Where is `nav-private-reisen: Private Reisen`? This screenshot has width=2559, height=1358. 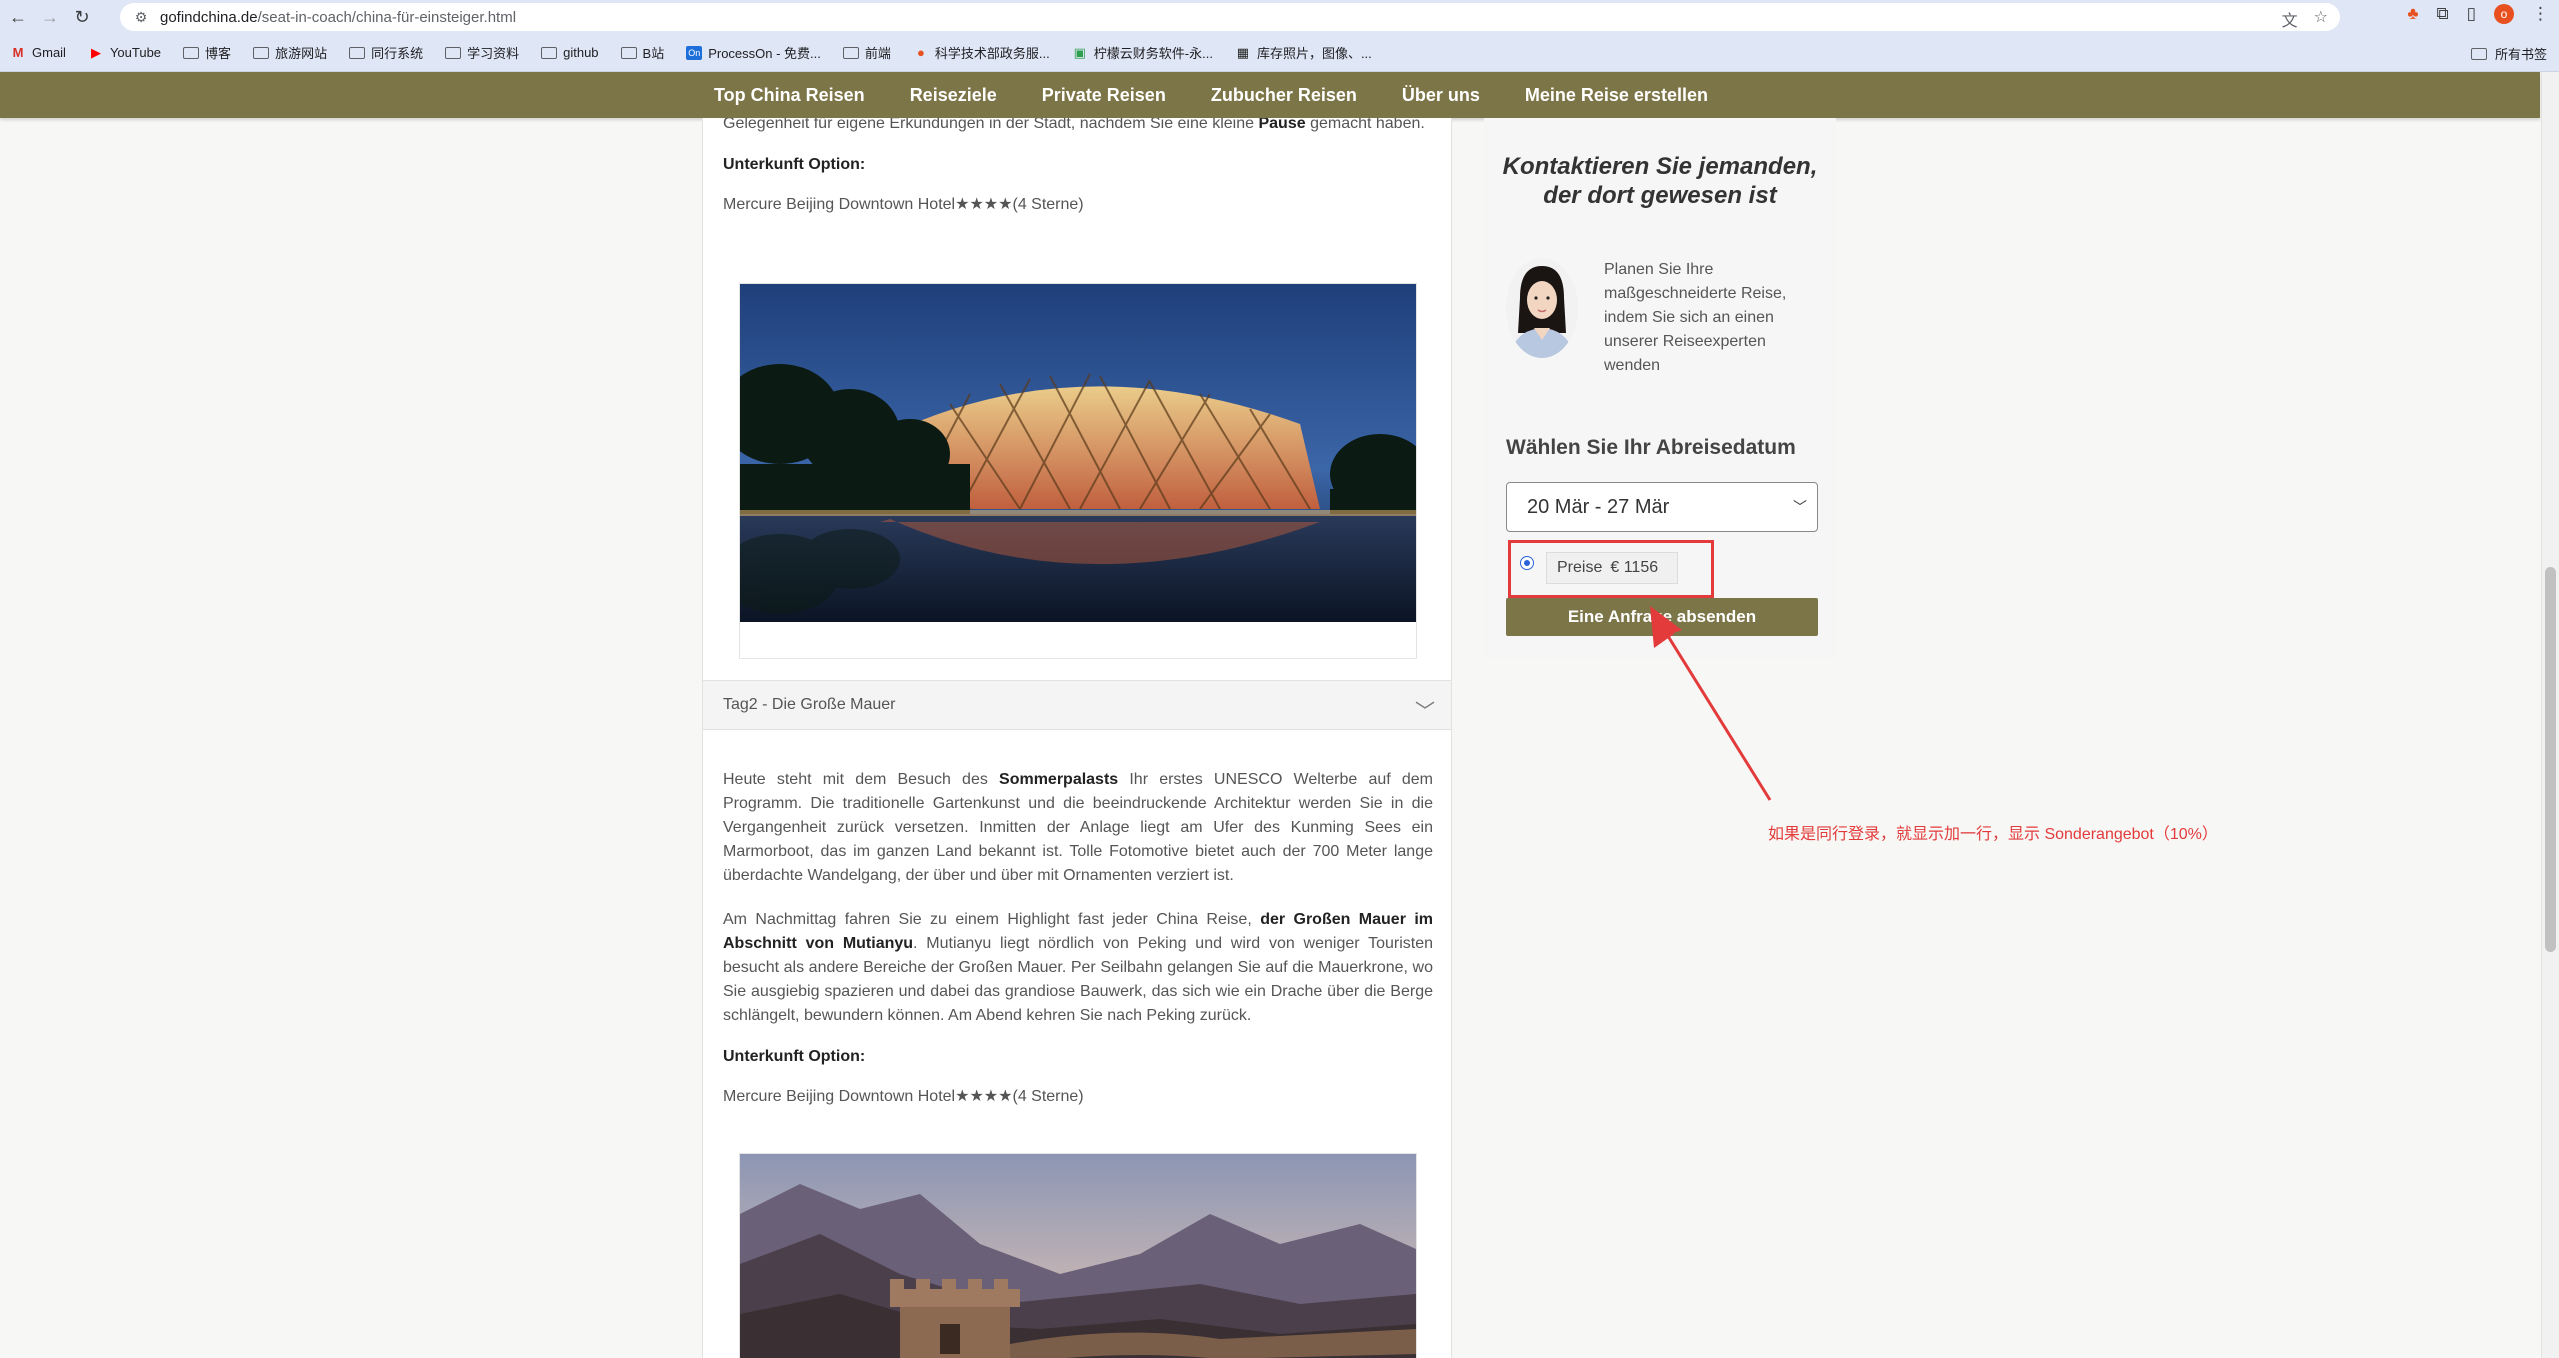
nav-private-reisen: Private Reisen is located at coordinates (1104, 95).